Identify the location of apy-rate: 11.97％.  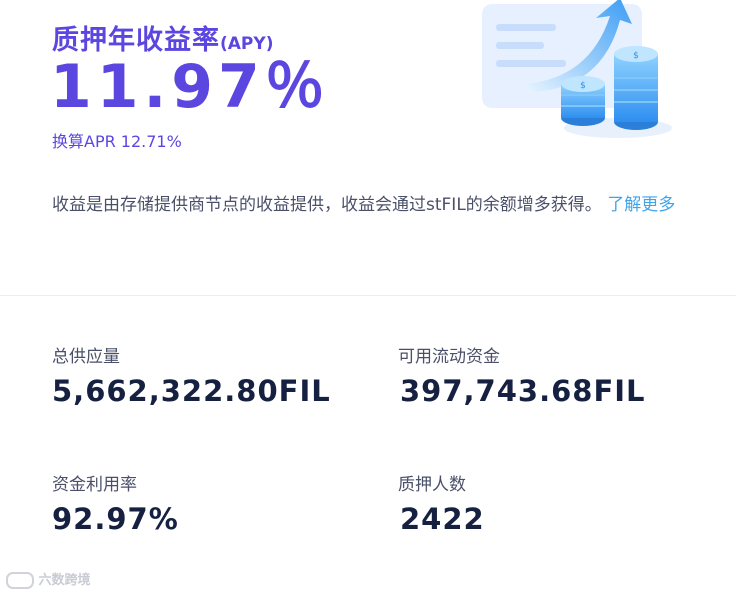
(190, 87).